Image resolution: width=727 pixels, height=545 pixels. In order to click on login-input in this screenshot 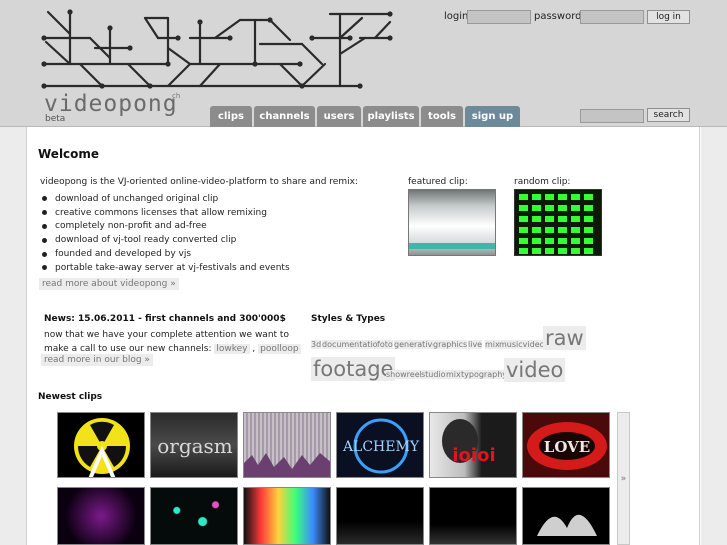, I will do `click(499, 17)`.